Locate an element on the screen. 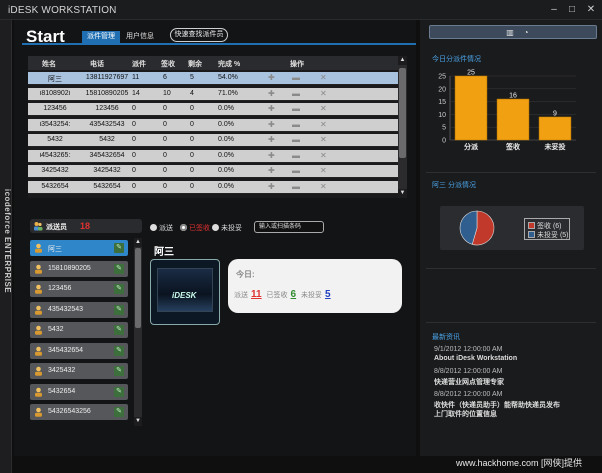  table-row: 3425432 3425432 0 0 0 0.0% ✚ ▬ ✕ is located at coordinates (214, 171).